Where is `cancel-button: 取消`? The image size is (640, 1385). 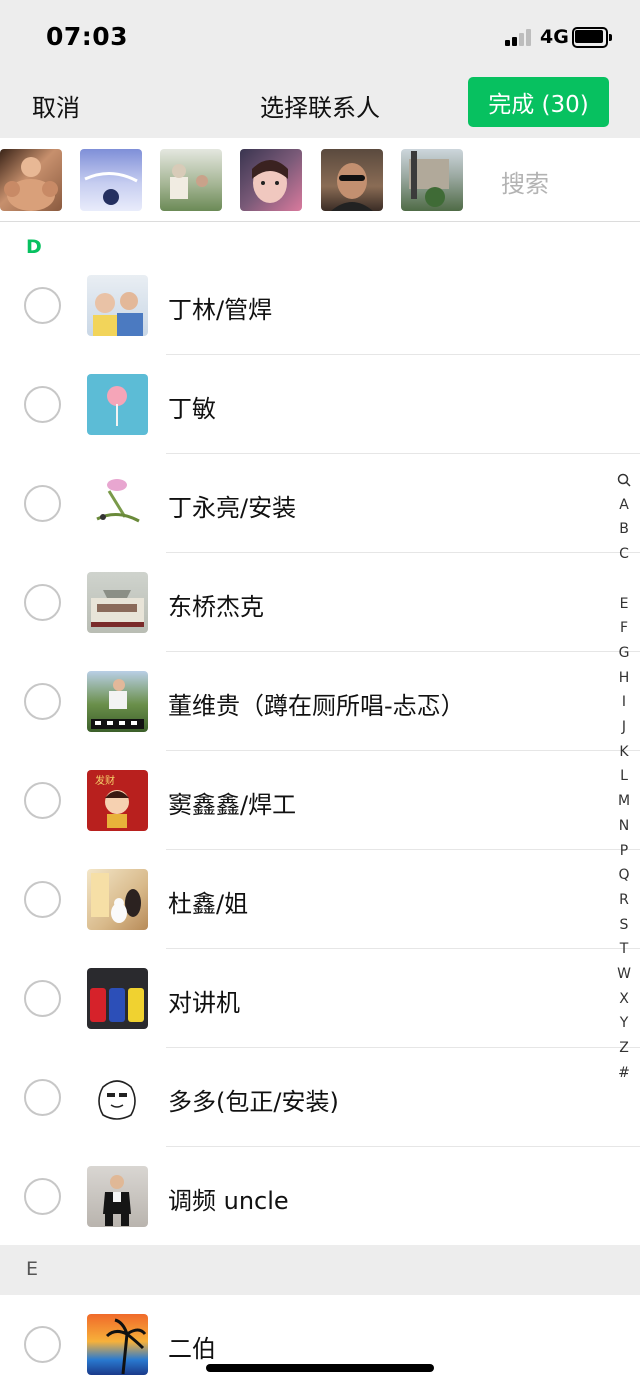 cancel-button: 取消 is located at coordinates (56, 105).